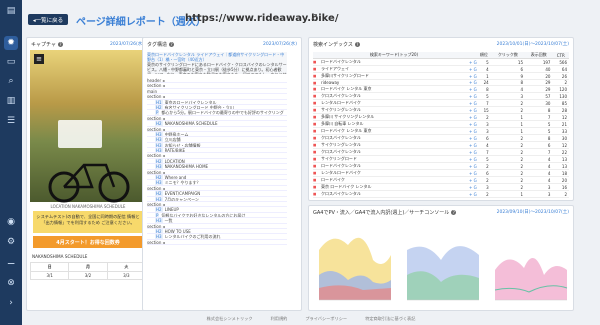  Describe the element at coordinates (88, 126) in the screenshot. I see `capture-screenshot: ≡` at that location.